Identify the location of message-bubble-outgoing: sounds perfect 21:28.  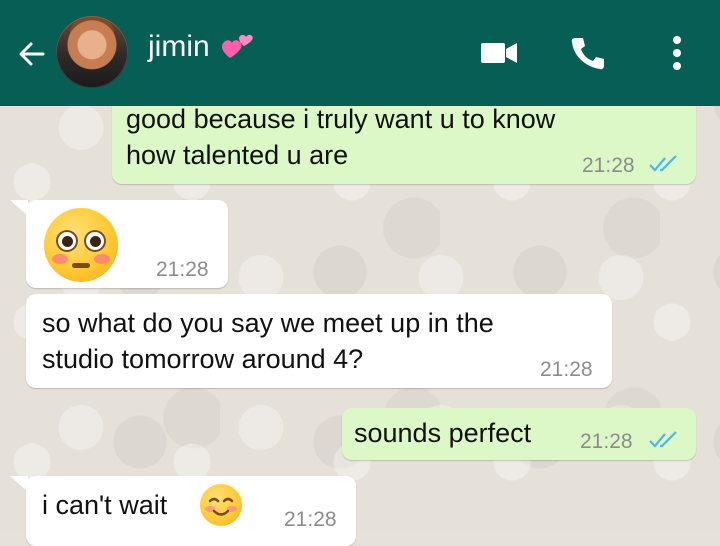
(519, 434).